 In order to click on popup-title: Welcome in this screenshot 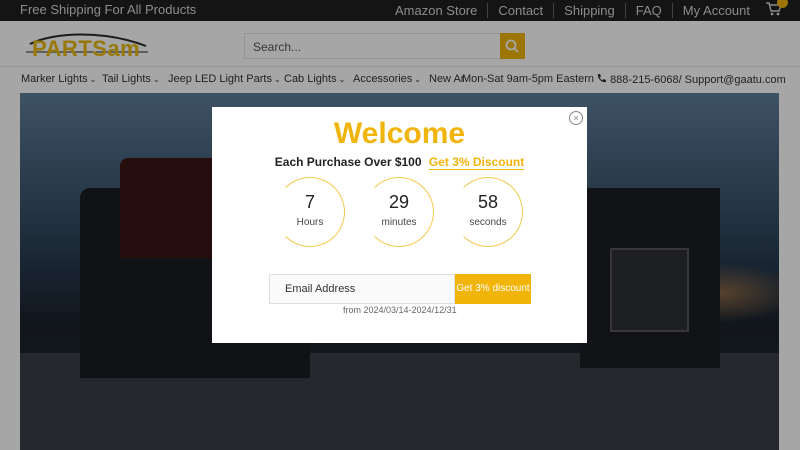, I will do `click(399, 133)`.